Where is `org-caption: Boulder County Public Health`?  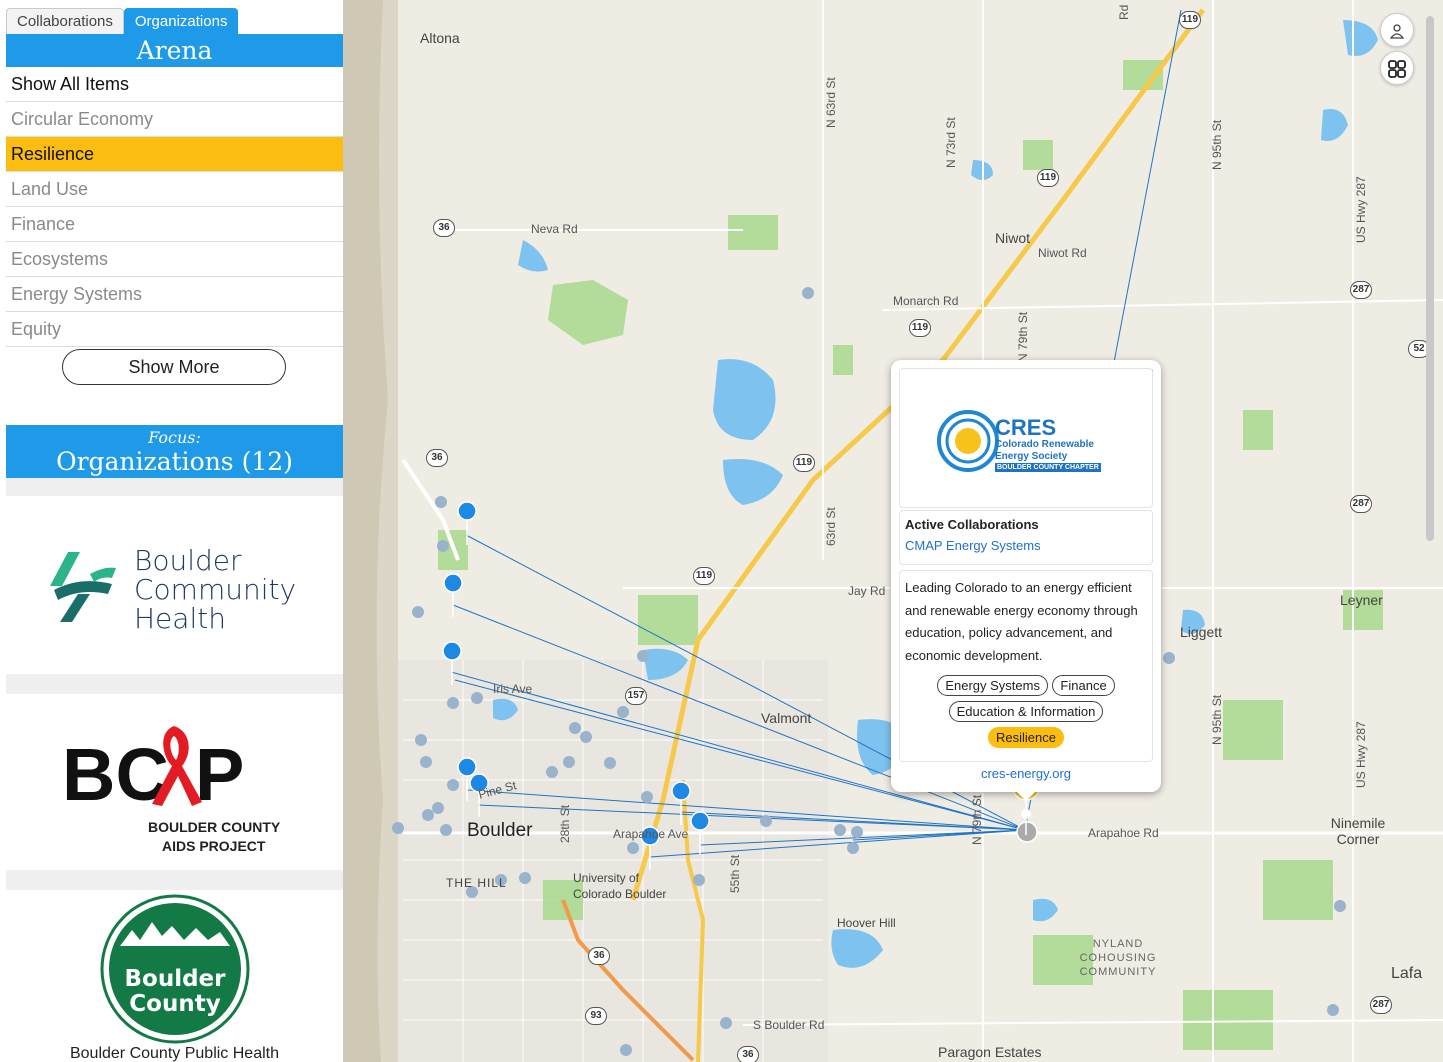
org-caption: Boulder County Public Health is located at coordinates (174, 1053).